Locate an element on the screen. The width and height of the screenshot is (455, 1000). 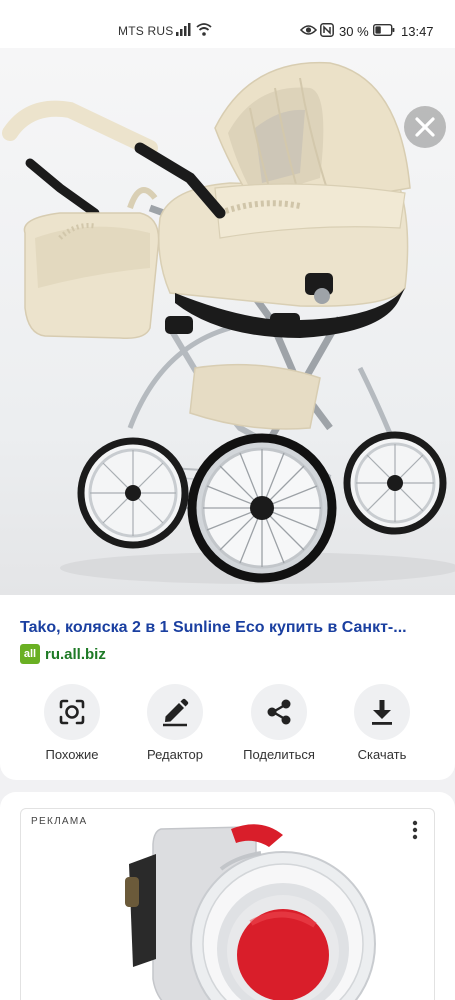
close-icon is located at coordinates (425, 127).